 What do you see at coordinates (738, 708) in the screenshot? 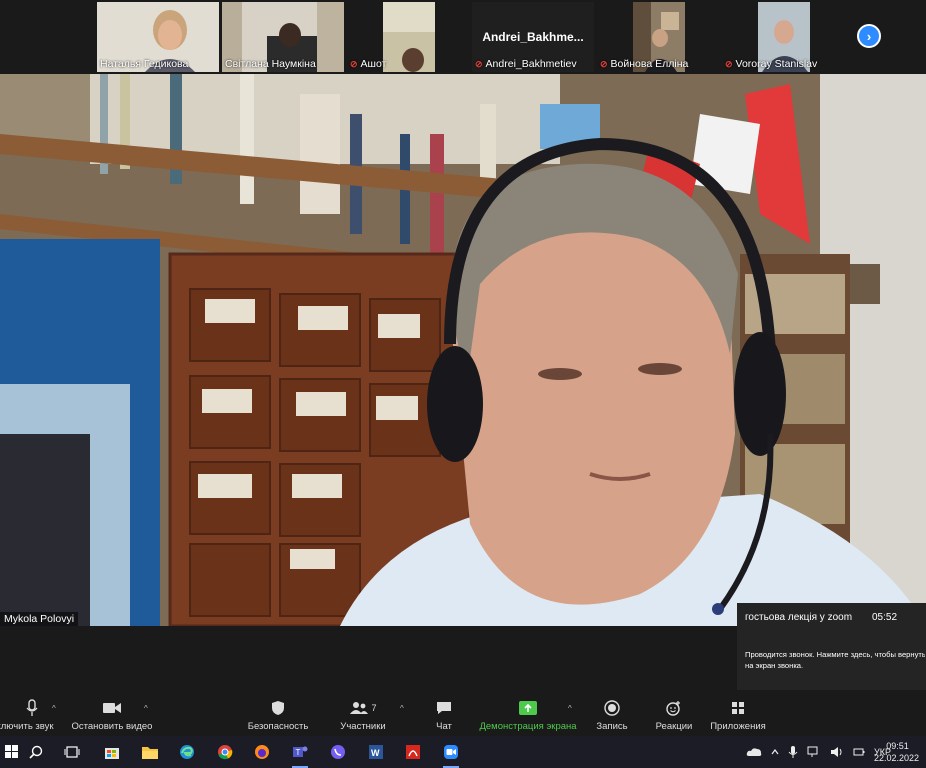
I see `apps-icon` at bounding box center [738, 708].